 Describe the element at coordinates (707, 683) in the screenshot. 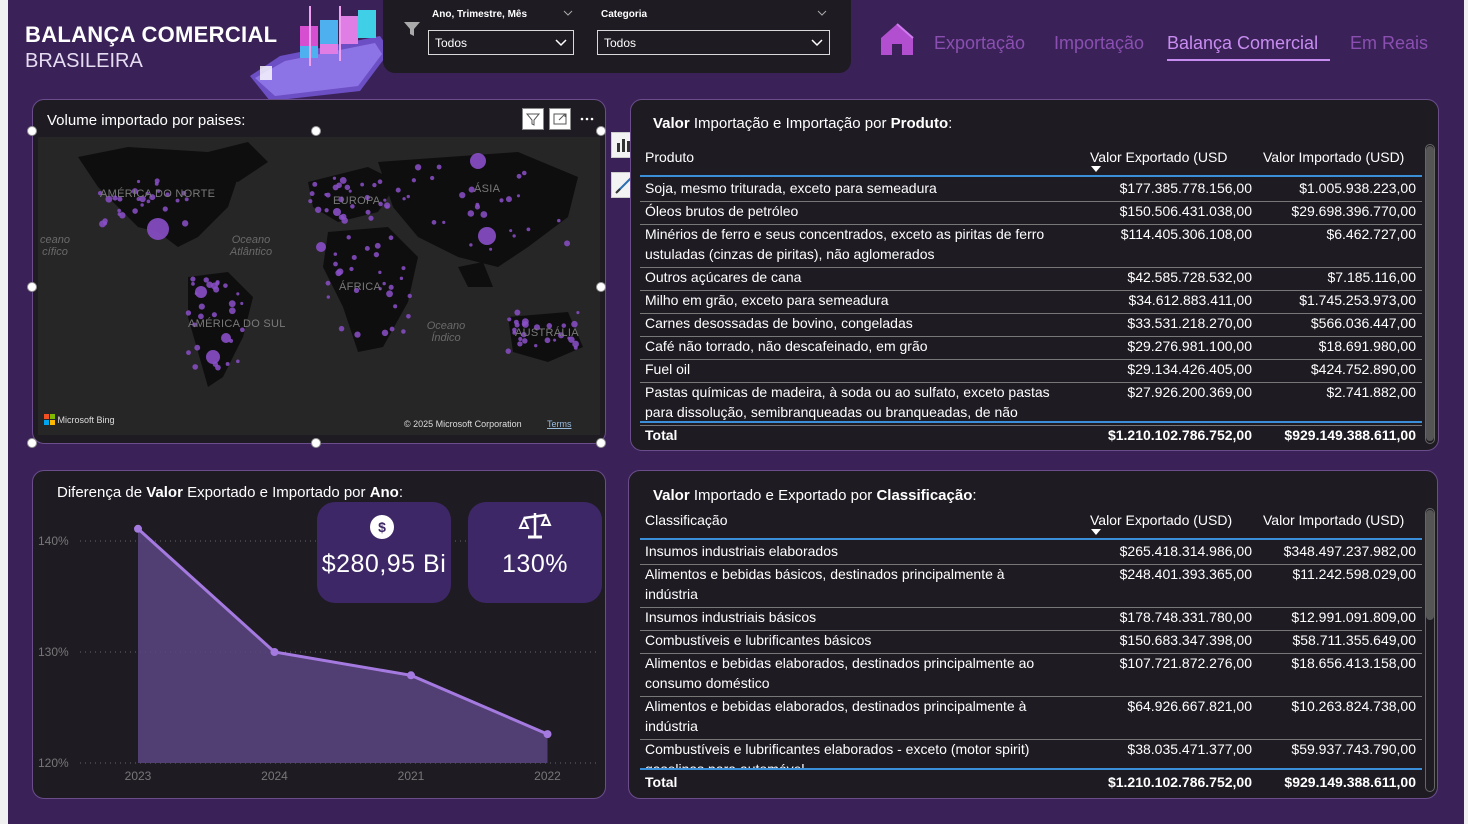

I see `class_table-row-name-cont: consumo doméstico` at that location.